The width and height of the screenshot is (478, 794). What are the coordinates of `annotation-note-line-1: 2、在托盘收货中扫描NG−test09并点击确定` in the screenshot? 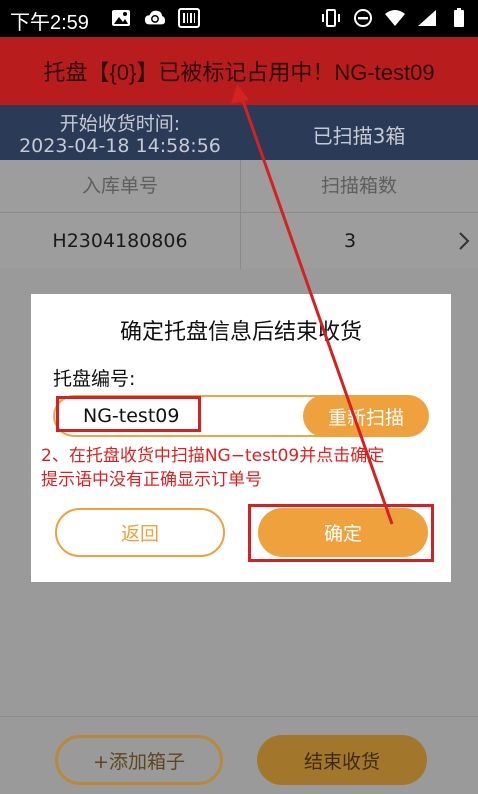 It's located at (213, 456).